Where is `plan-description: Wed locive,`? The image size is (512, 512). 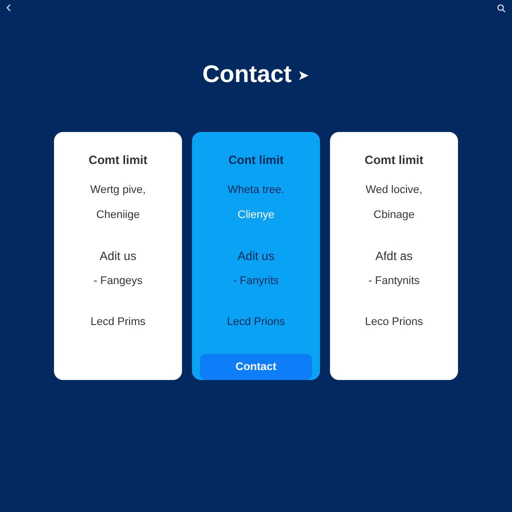 plan-description: Wed locive, is located at coordinates (394, 190).